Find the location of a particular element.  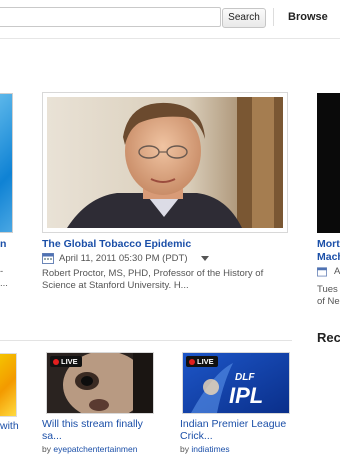

recent-heading: Rec is located at coordinates (328, 337).